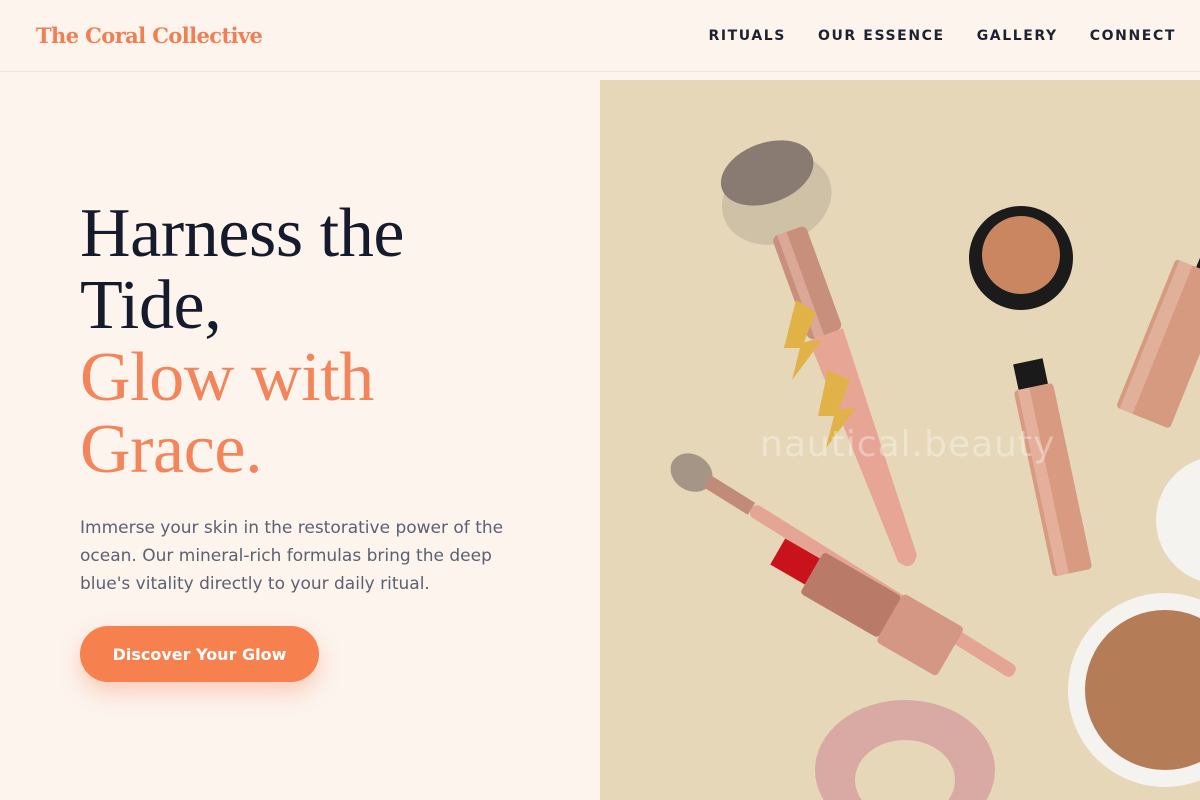 The image size is (1200, 800). What do you see at coordinates (881, 36) in the screenshot?
I see `nav-link-our-essence: OUR ESSENCE` at bounding box center [881, 36].